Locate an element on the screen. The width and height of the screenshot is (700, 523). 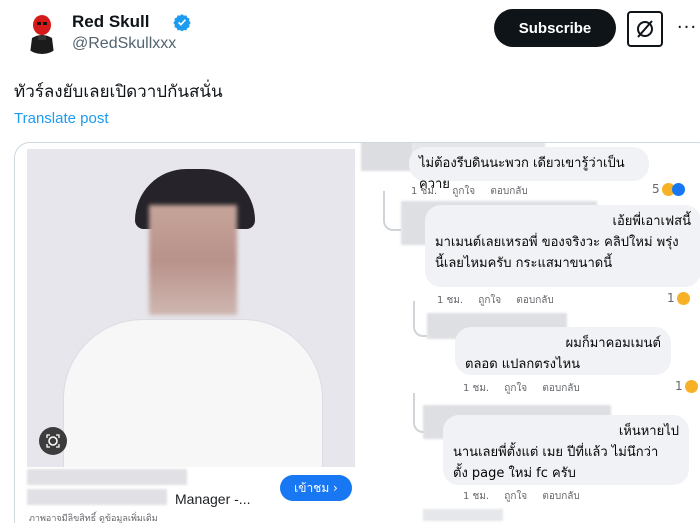
more-icon: ··· is located at coordinates (686, 27).